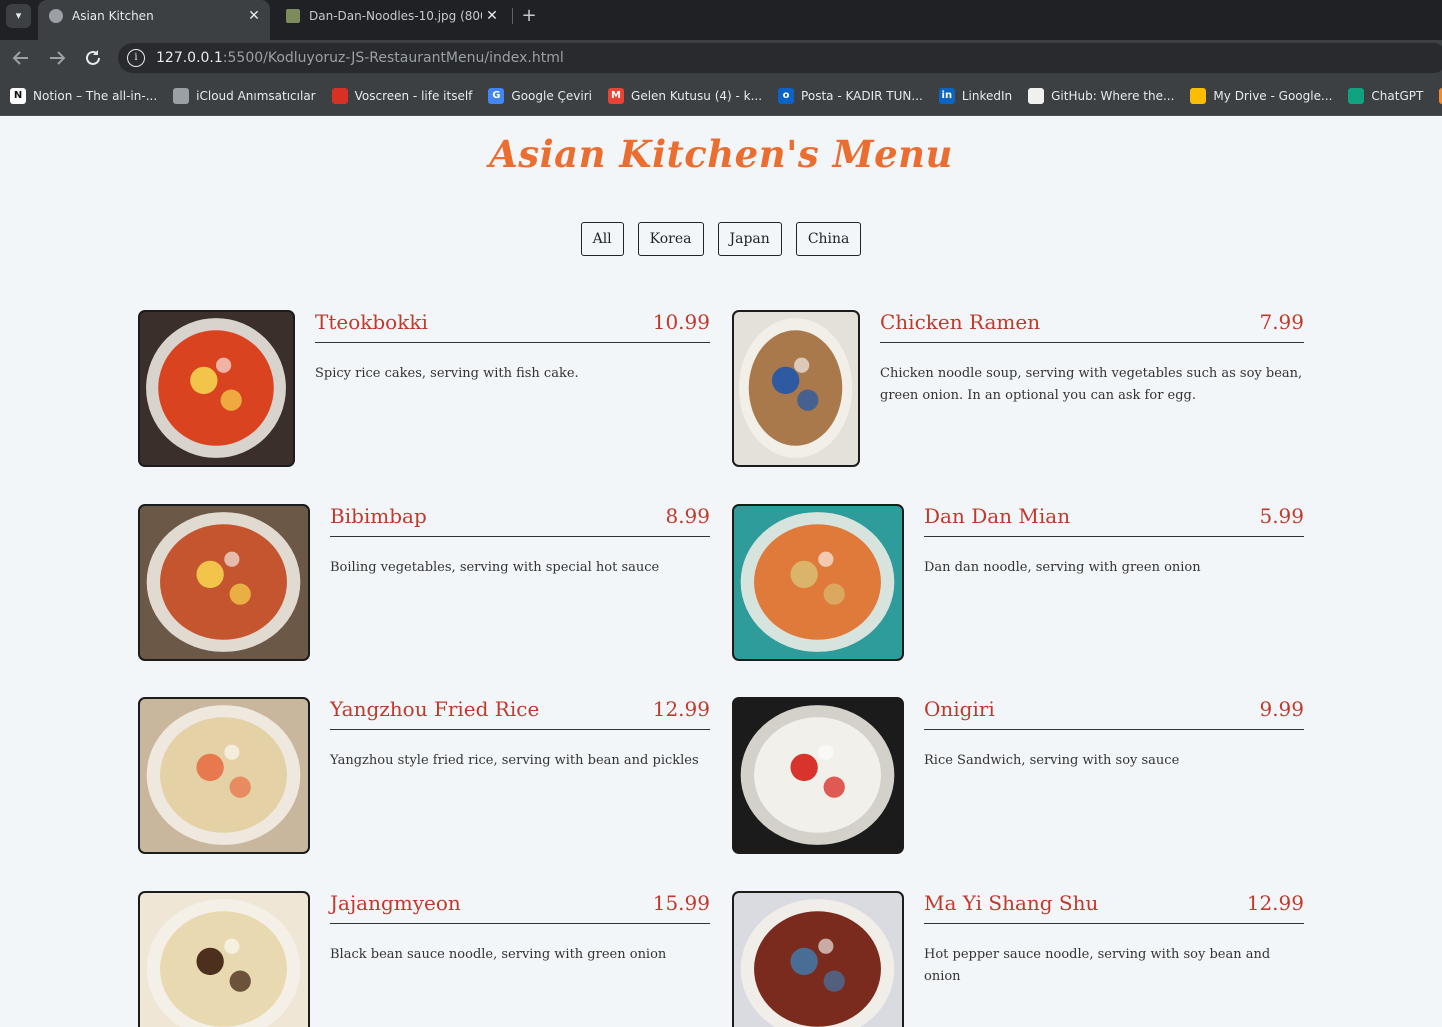 The height and width of the screenshot is (1027, 1442). I want to click on bookmark-label: Google Çeviri, so click(552, 95).